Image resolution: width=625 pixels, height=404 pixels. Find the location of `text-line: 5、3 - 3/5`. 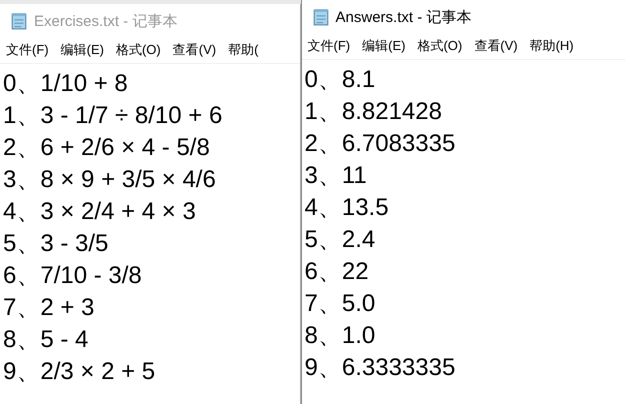

text-line: 5、3 - 3/5 is located at coordinates (56, 244).